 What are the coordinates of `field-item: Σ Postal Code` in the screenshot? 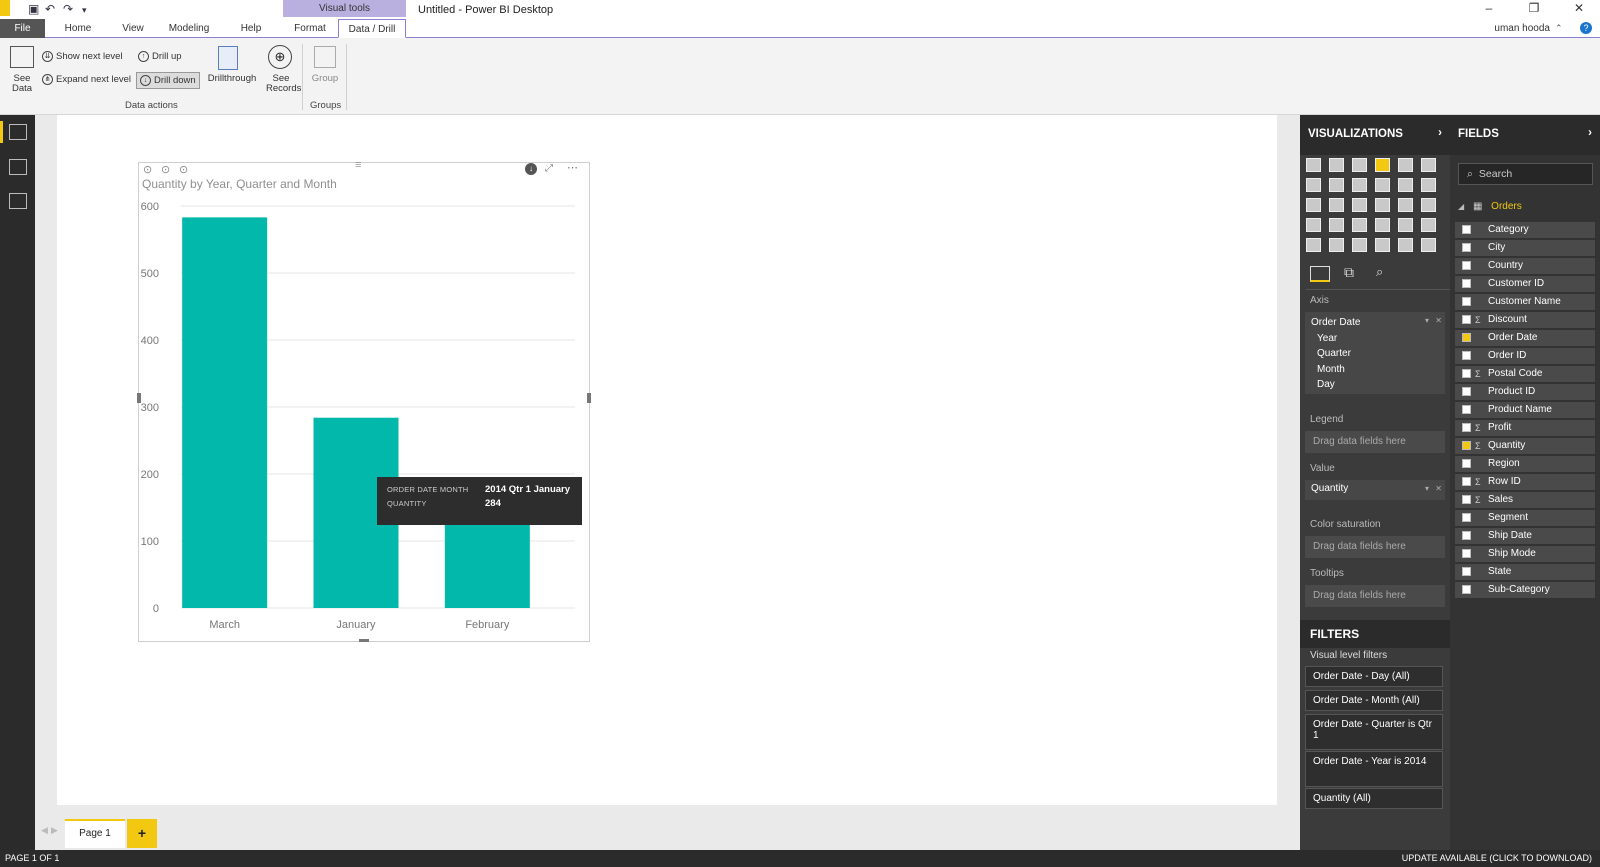 It's located at (1525, 374).